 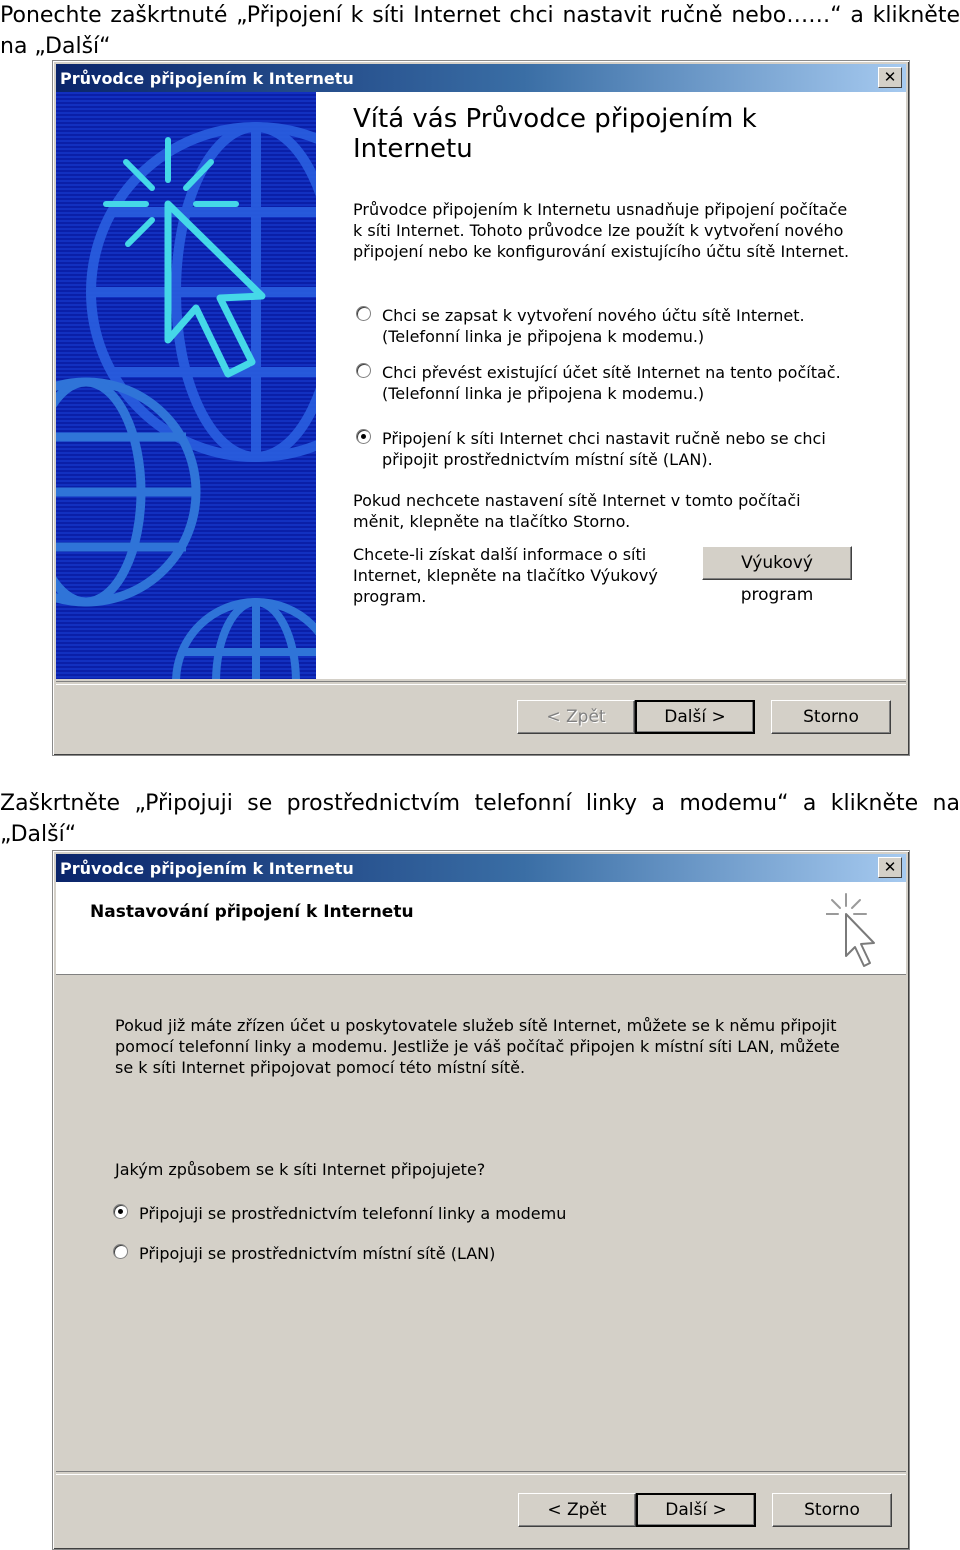 I want to click on radio-transfer-account, so click(x=363, y=370).